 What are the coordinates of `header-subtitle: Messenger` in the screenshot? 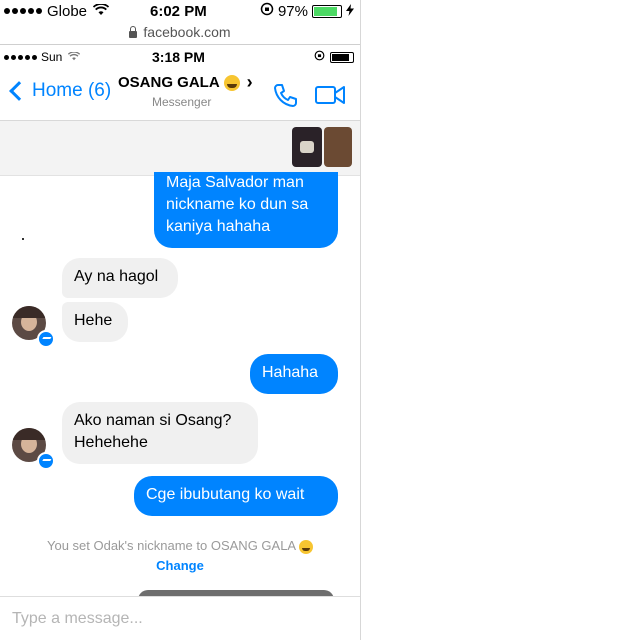 It's located at (182, 102).